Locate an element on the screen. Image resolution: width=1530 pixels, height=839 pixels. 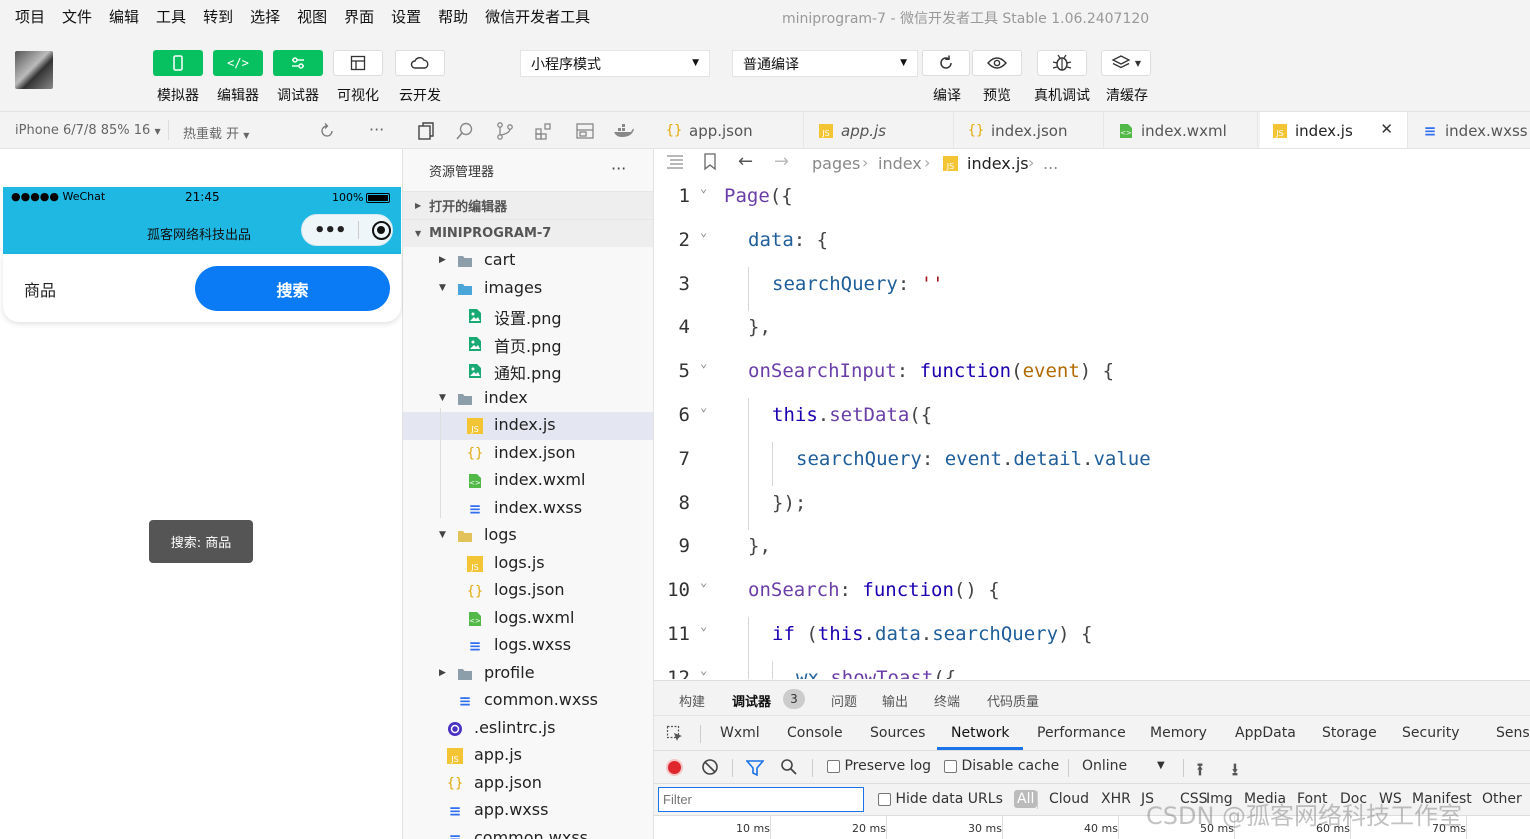
search-input: 商品 is located at coordinates (40, 289).